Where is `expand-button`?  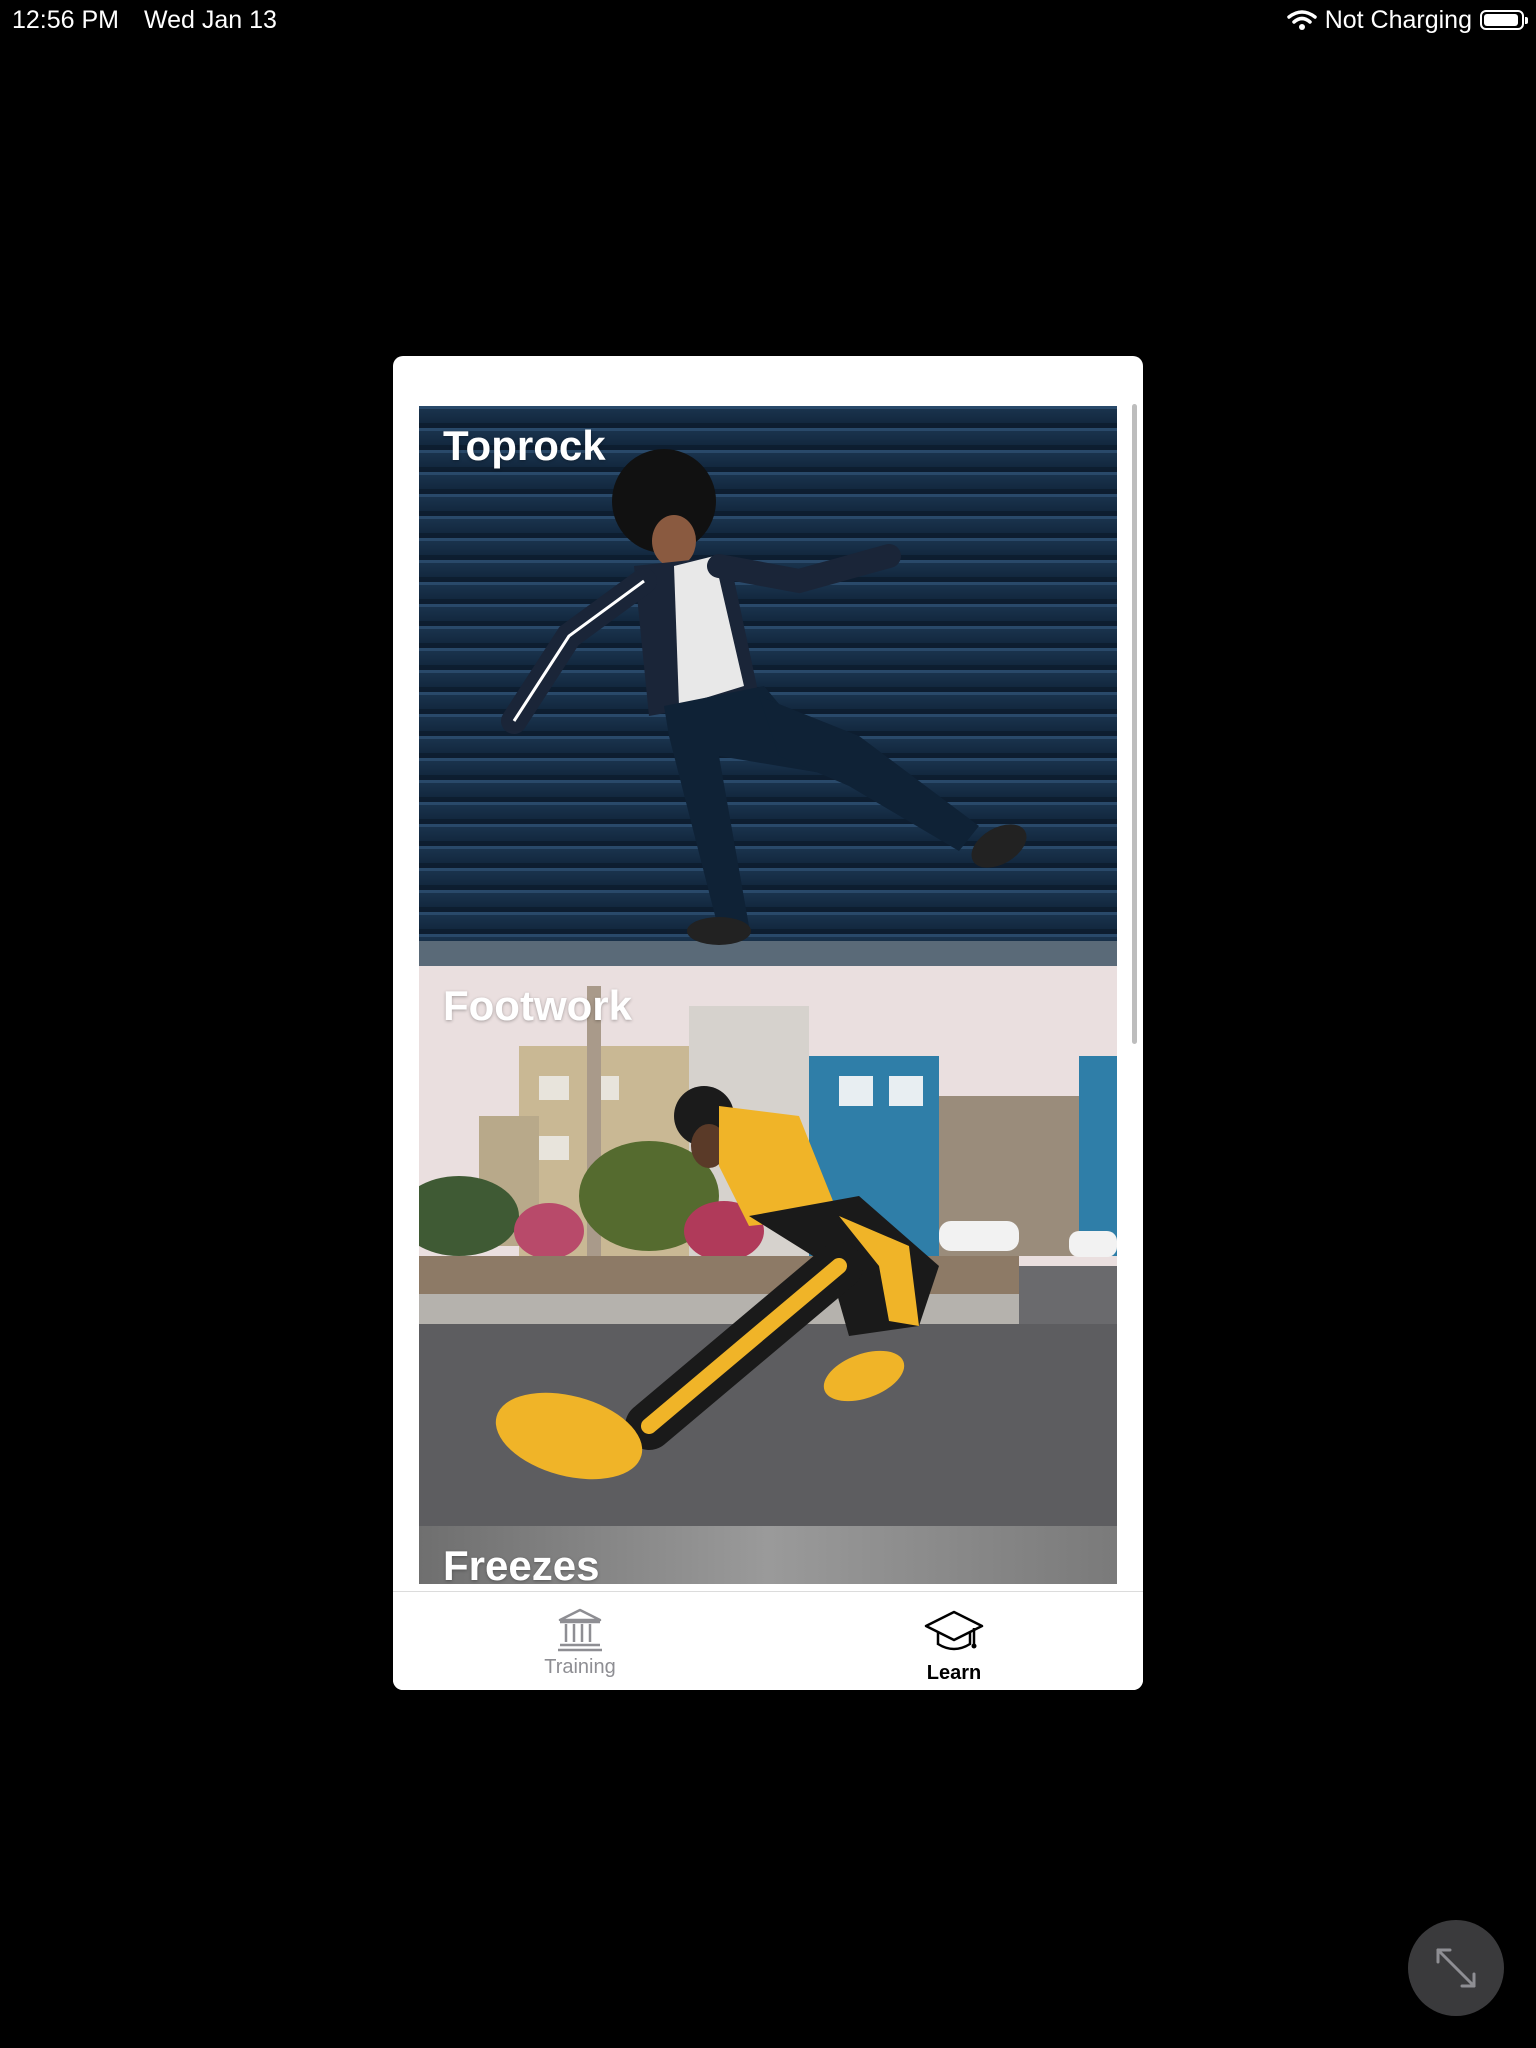
expand-button is located at coordinates (1456, 1968).